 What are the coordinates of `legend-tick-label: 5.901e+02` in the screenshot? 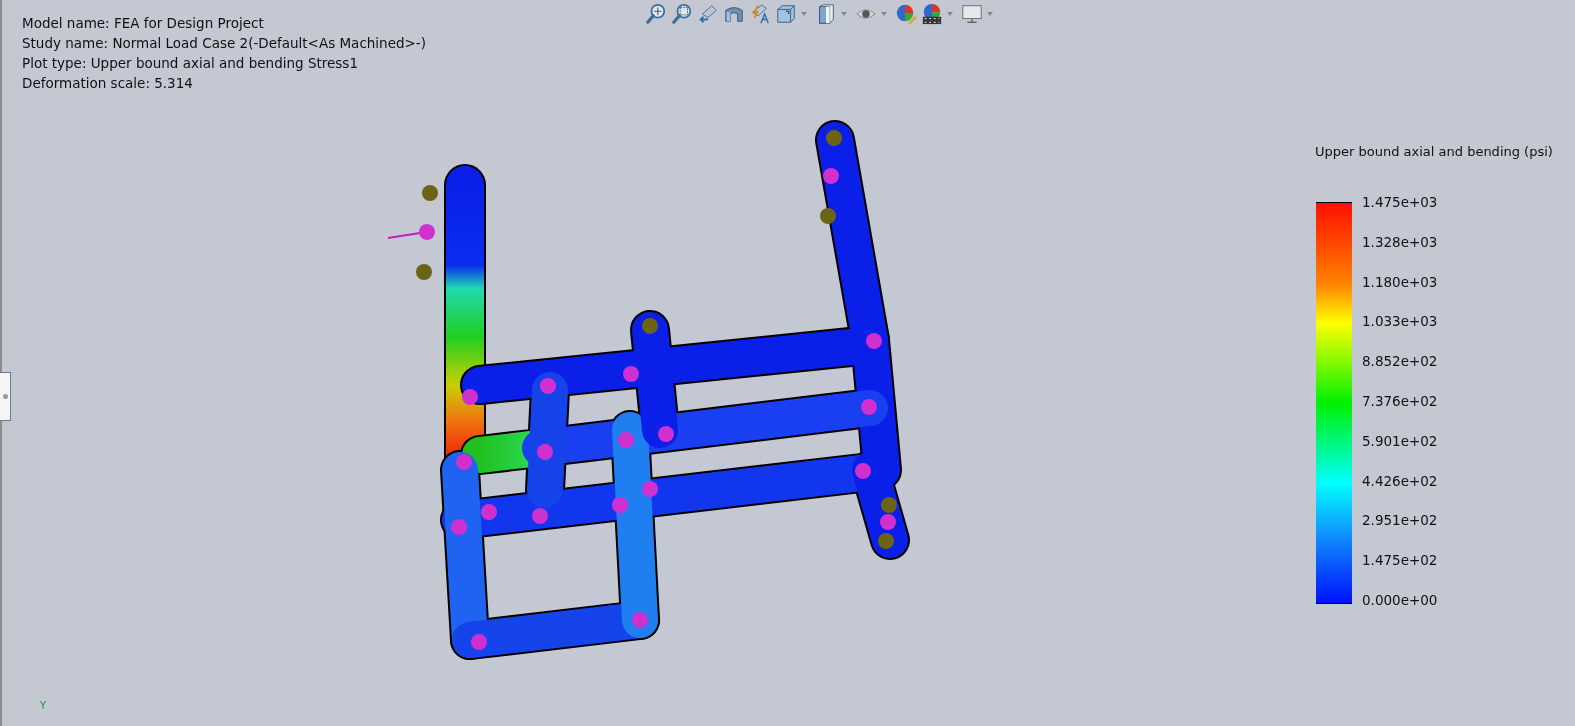 It's located at (1400, 440).